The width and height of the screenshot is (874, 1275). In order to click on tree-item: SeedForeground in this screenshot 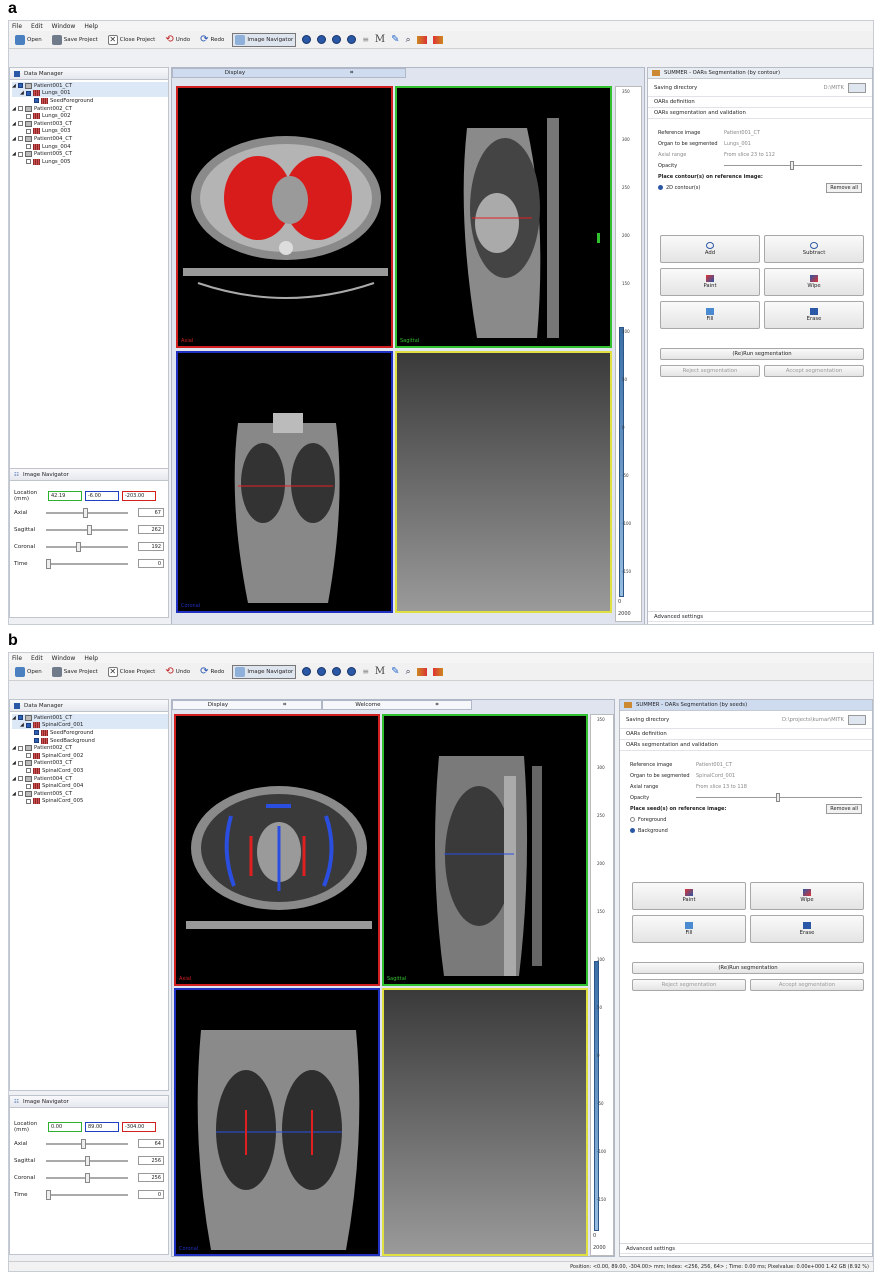, I will do `click(90, 733)`.